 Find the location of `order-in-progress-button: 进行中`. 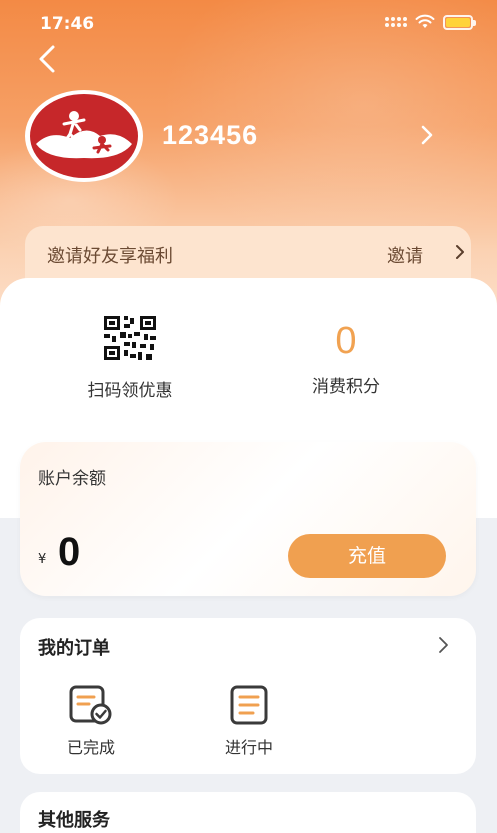

order-in-progress-button: 进行中 is located at coordinates (249, 721).